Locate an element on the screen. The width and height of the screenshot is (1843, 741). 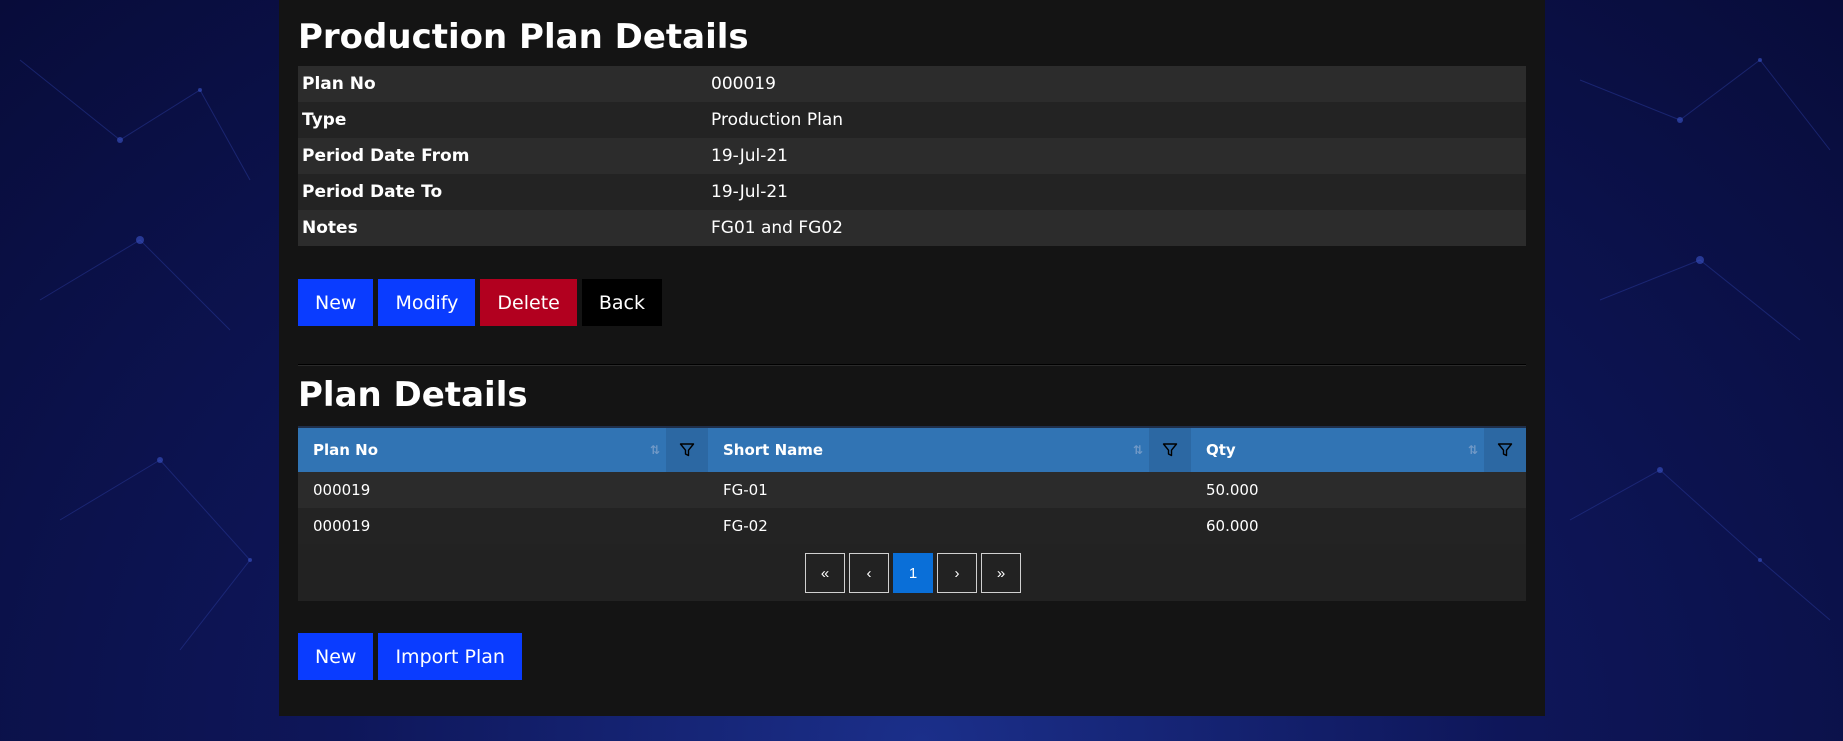
page-title: Production Plan Details is located at coordinates (523, 37).